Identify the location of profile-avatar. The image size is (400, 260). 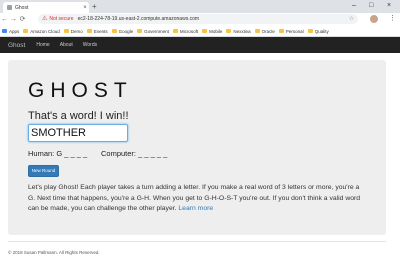
(374, 19).